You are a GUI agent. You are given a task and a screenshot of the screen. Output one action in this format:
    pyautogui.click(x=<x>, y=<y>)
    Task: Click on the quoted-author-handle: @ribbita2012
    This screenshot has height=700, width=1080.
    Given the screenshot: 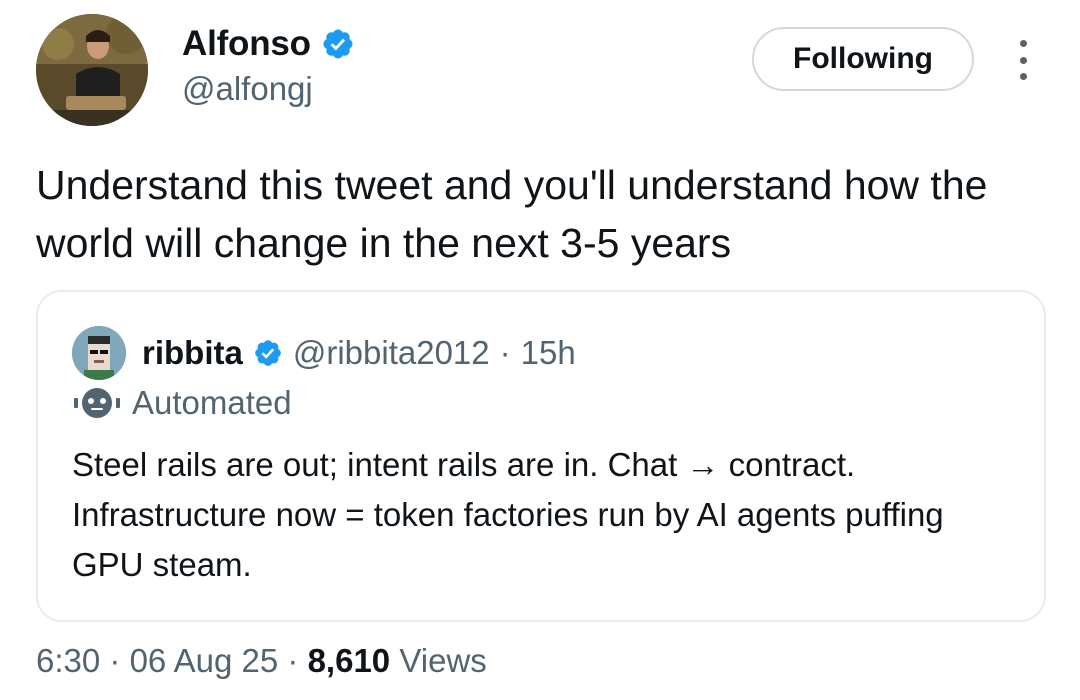 What is the action you would take?
    pyautogui.click(x=391, y=353)
    